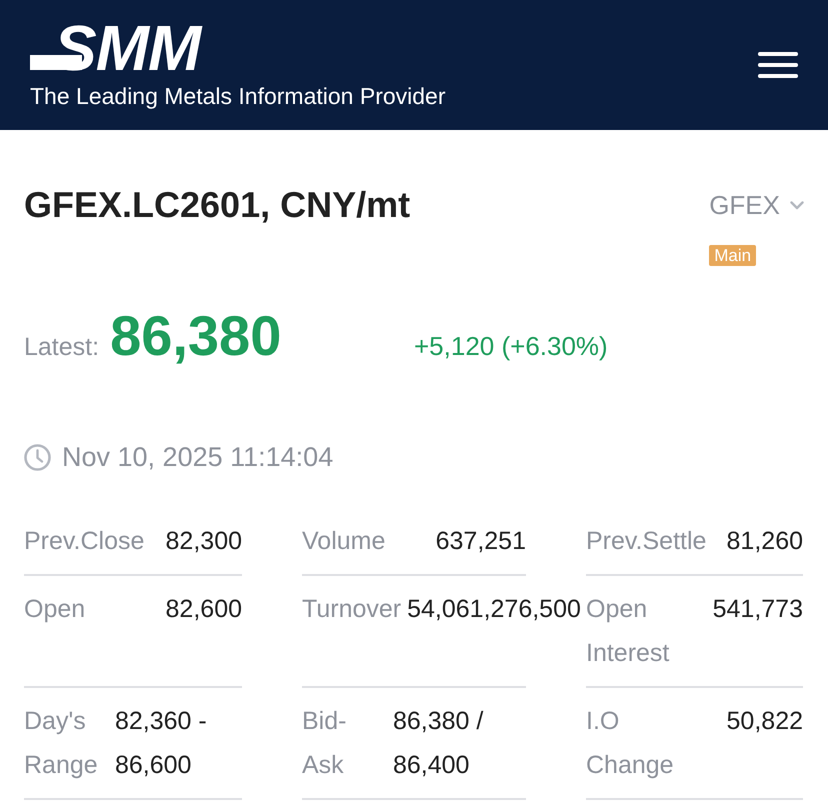 This screenshot has height=810, width=828. I want to click on stat-label: Day's Range, so click(61, 743).